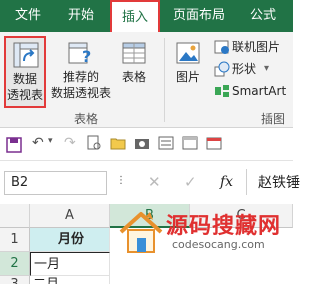 This screenshot has width=320, height=284. What do you see at coordinates (279, 182) in the screenshot?
I see `formula-input: 赵铁锤` at bounding box center [279, 182].